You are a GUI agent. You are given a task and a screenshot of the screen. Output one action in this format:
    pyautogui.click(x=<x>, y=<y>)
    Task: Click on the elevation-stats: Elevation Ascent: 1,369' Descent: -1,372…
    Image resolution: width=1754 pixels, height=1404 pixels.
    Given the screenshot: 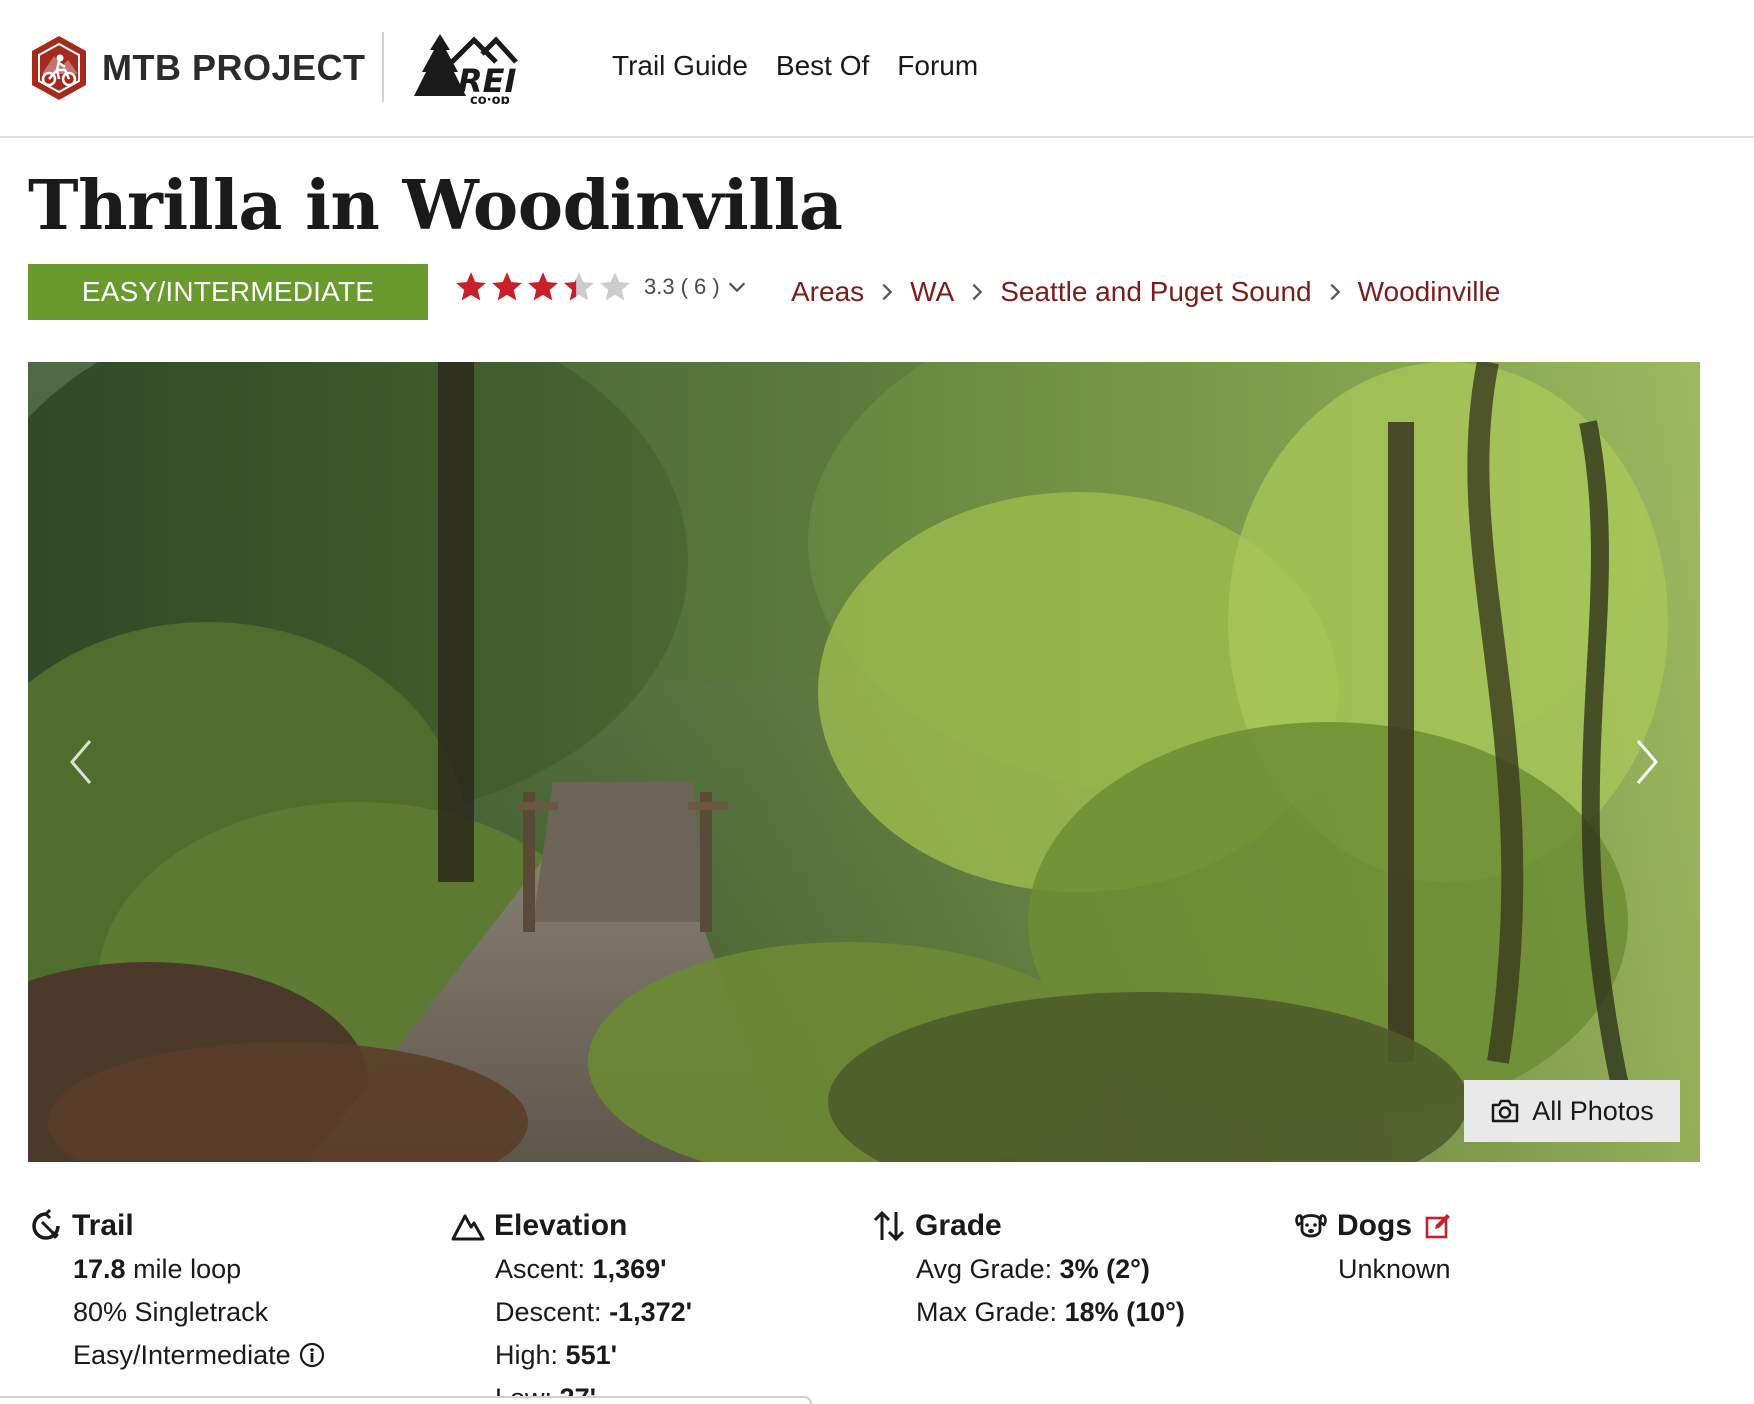 What is the action you would take?
    pyautogui.click(x=571, y=1304)
    